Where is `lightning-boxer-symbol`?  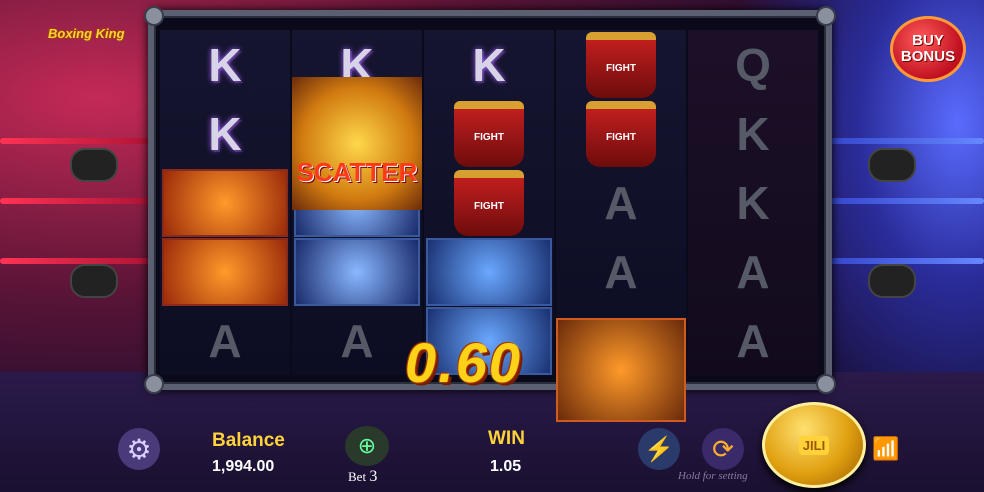 lightning-boxer-symbol is located at coordinates (357, 271).